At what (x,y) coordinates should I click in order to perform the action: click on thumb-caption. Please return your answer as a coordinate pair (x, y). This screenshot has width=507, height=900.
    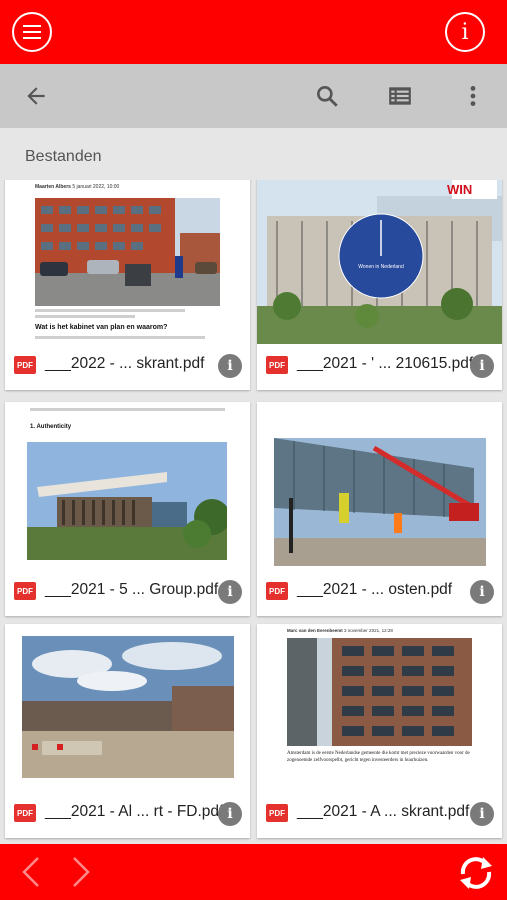
    Looking at the image, I should click on (127, 313).